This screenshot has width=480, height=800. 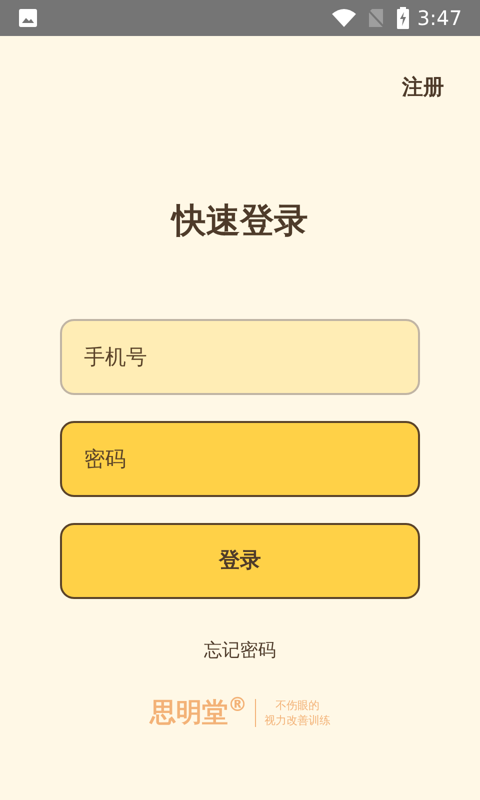 I want to click on login-button: 登录, so click(x=240, y=560).